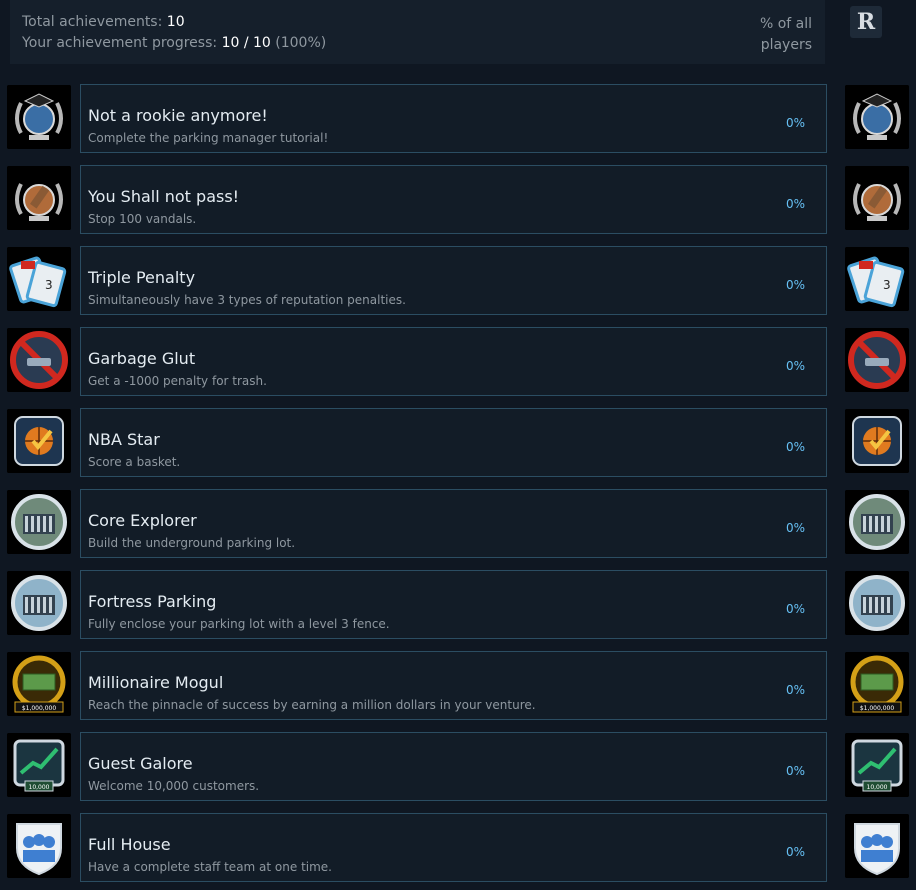 This screenshot has height=890, width=916. What do you see at coordinates (124, 439) in the screenshot?
I see `achievement-title: NBA Star` at bounding box center [124, 439].